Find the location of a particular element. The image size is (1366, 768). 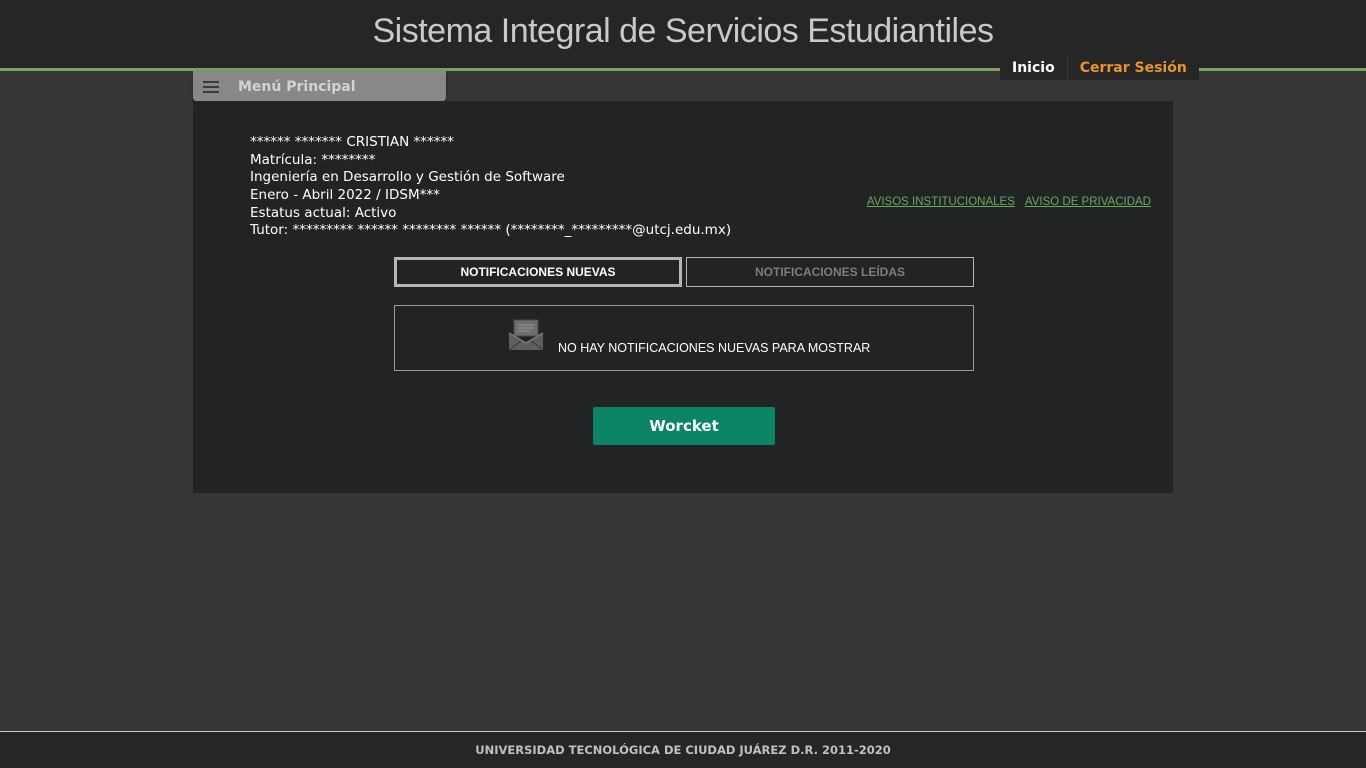

envelope-icon is located at coordinates (526, 335).